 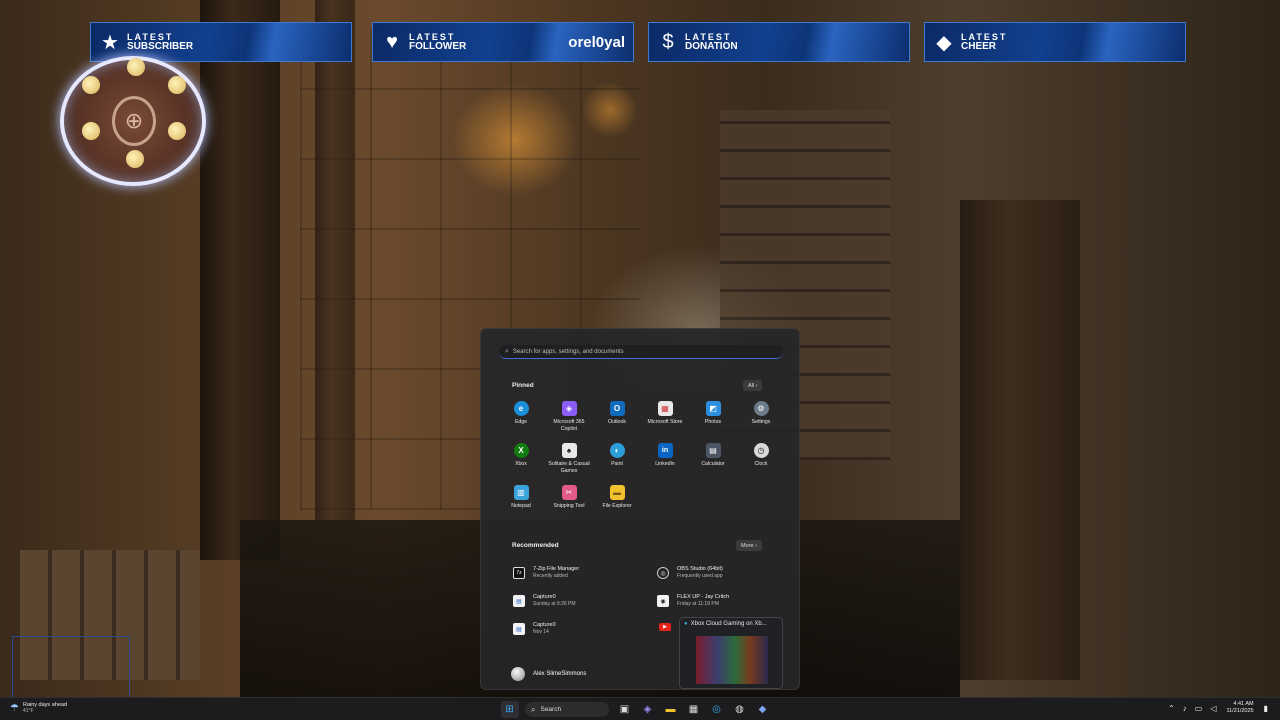 I want to click on game-pillar-right, so click(x=1020, y=440).